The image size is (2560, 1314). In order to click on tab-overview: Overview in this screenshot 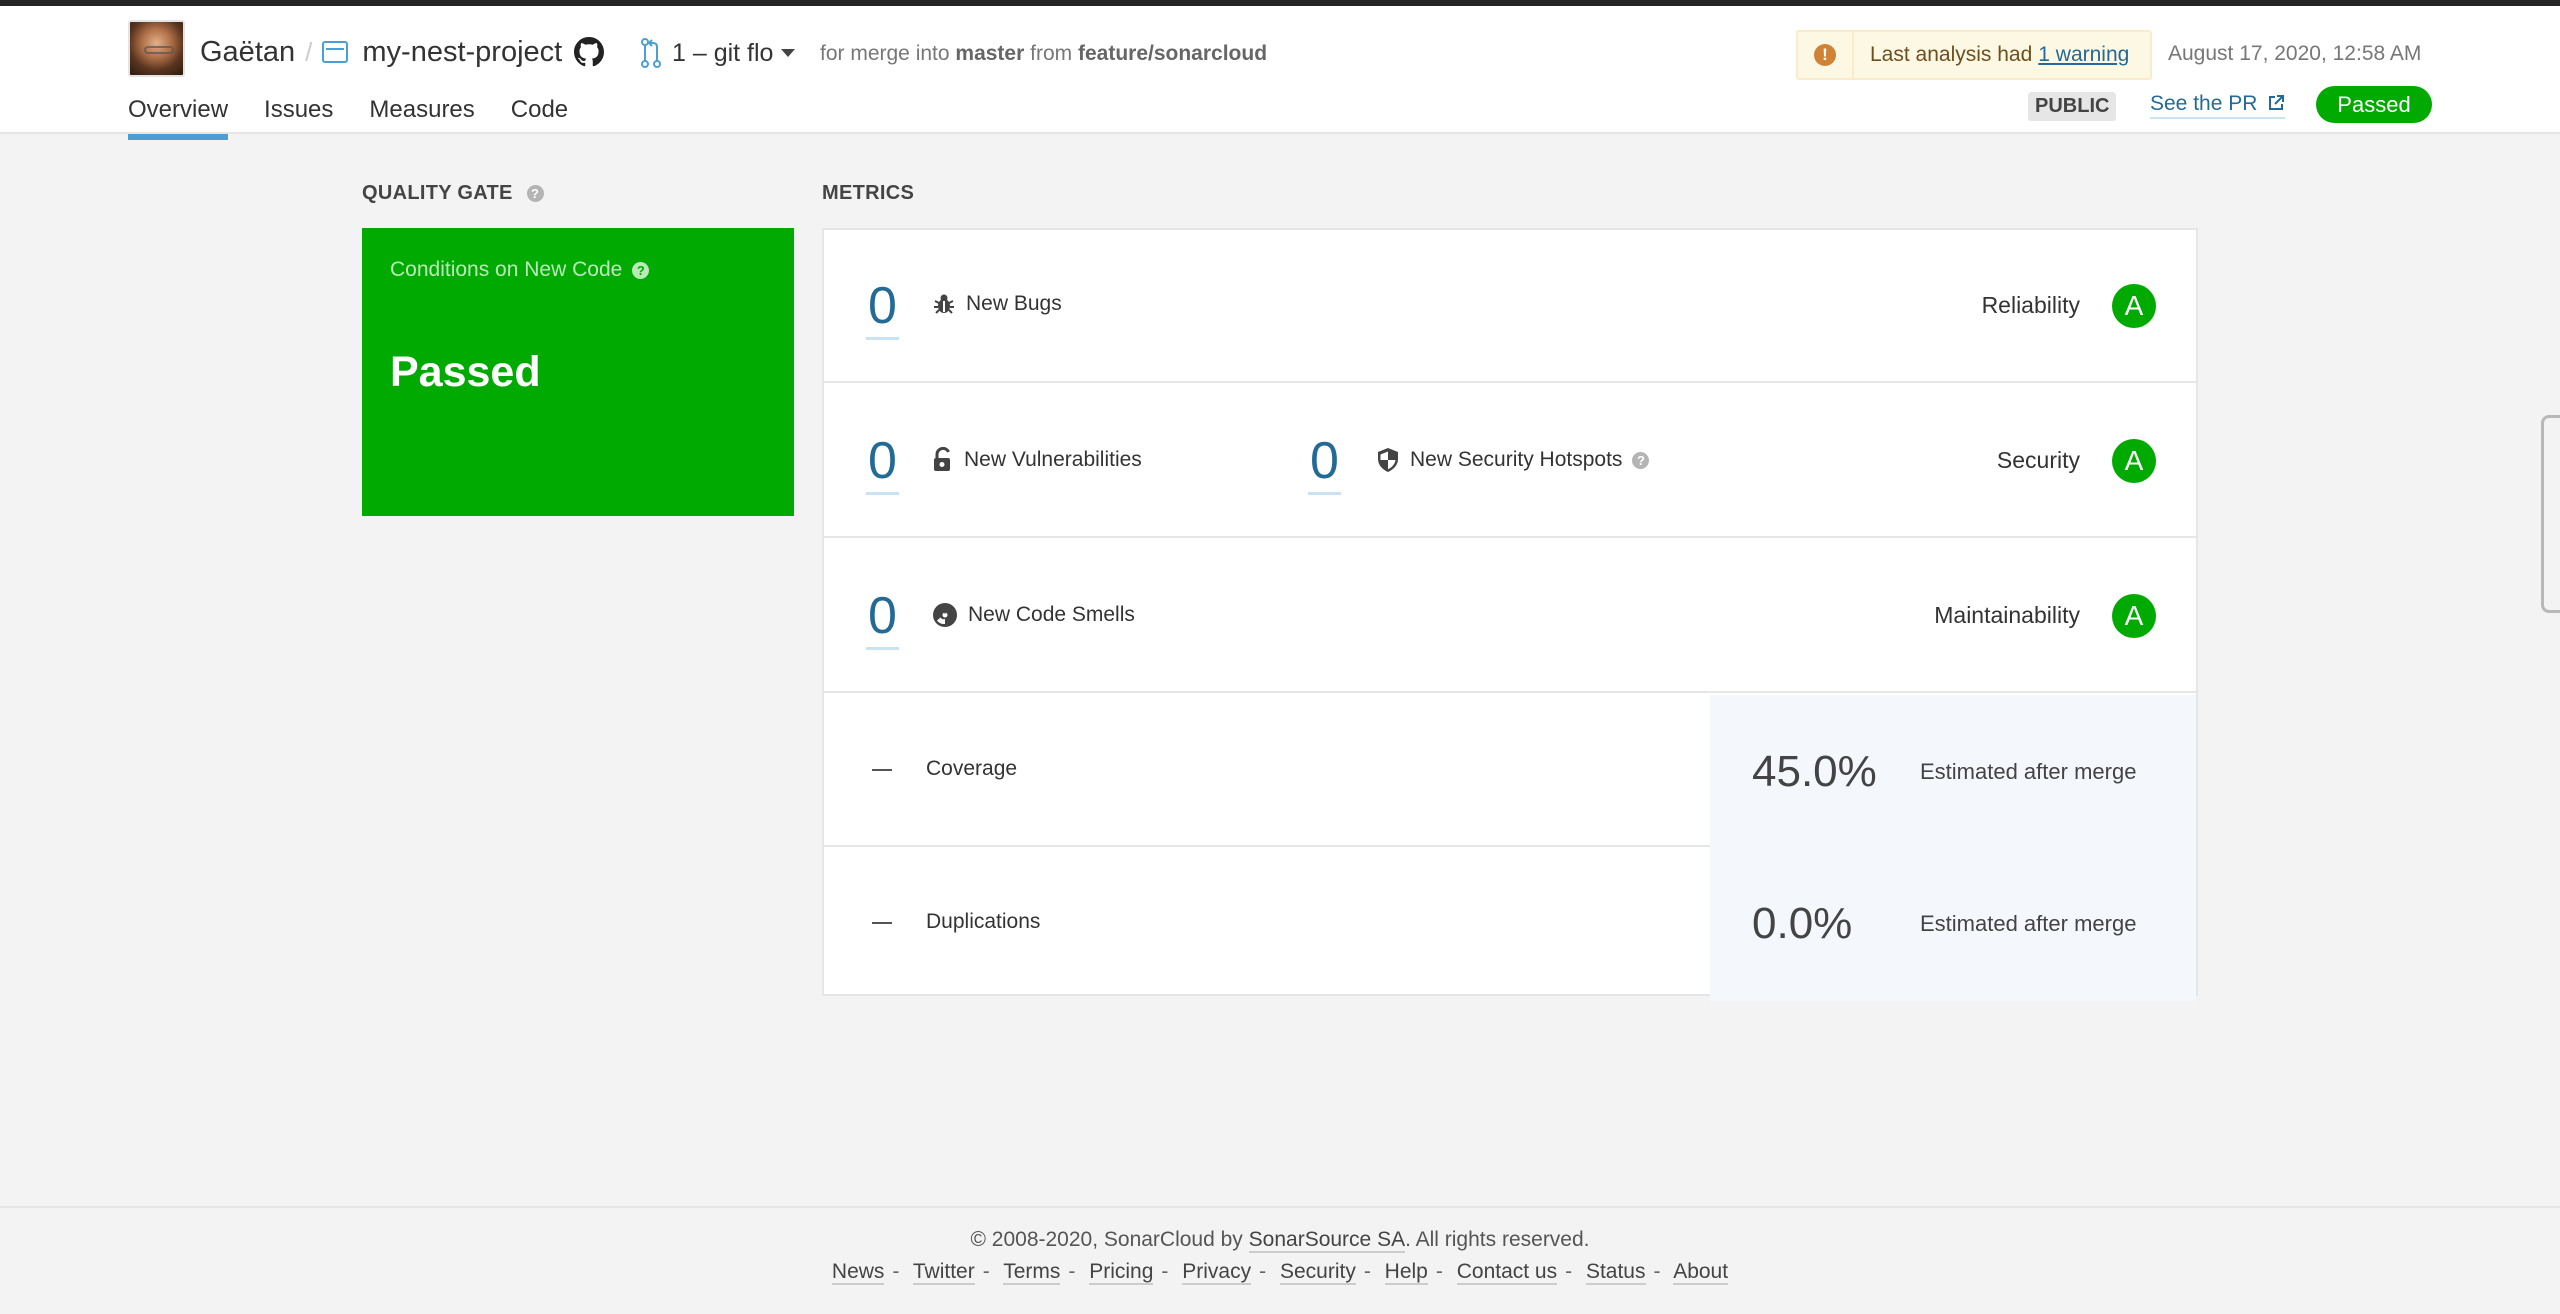, I will do `click(178, 118)`.